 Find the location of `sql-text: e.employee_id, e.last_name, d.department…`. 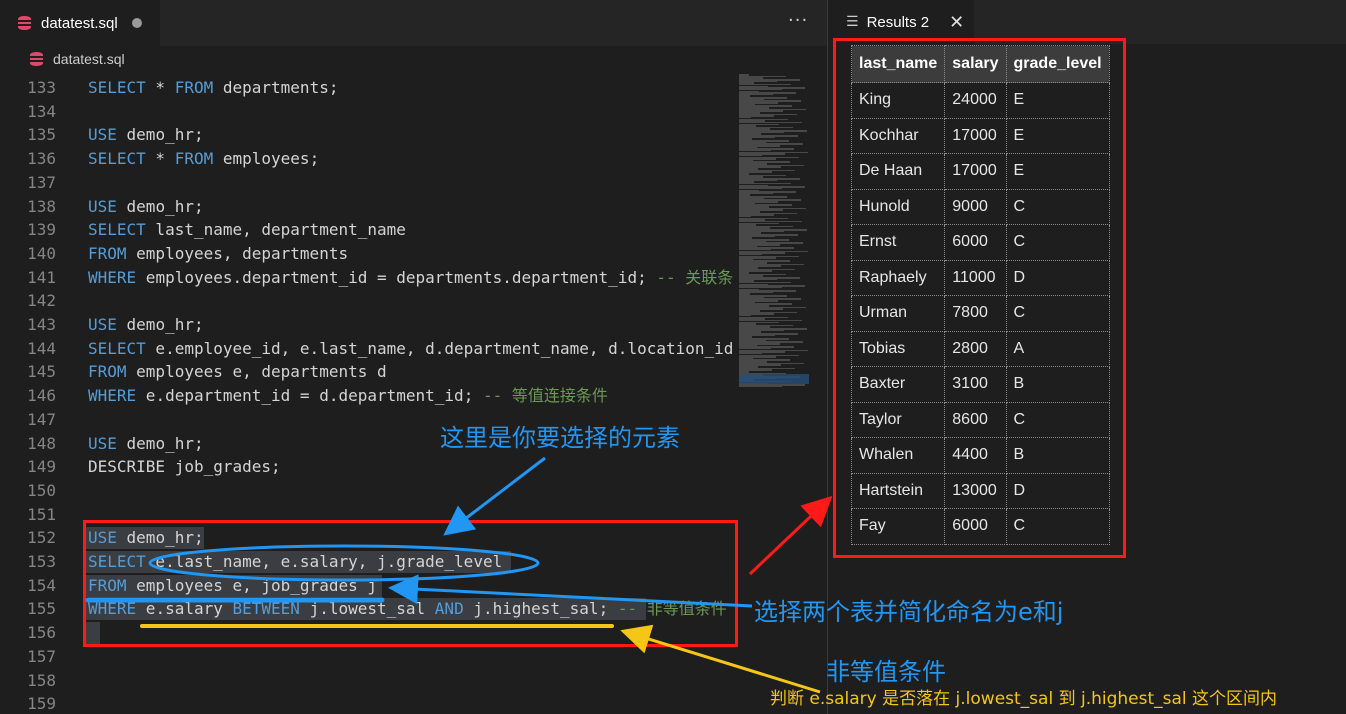

sql-text: e.employee_id, e.last_name, d.department… is located at coordinates (439, 348).